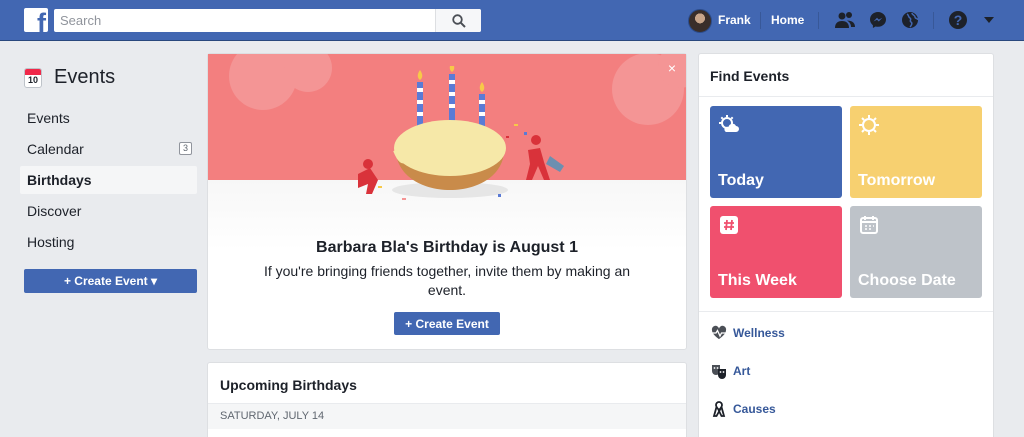  Describe the element at coordinates (754, 409) in the screenshot. I see `category-label: Causes` at that location.